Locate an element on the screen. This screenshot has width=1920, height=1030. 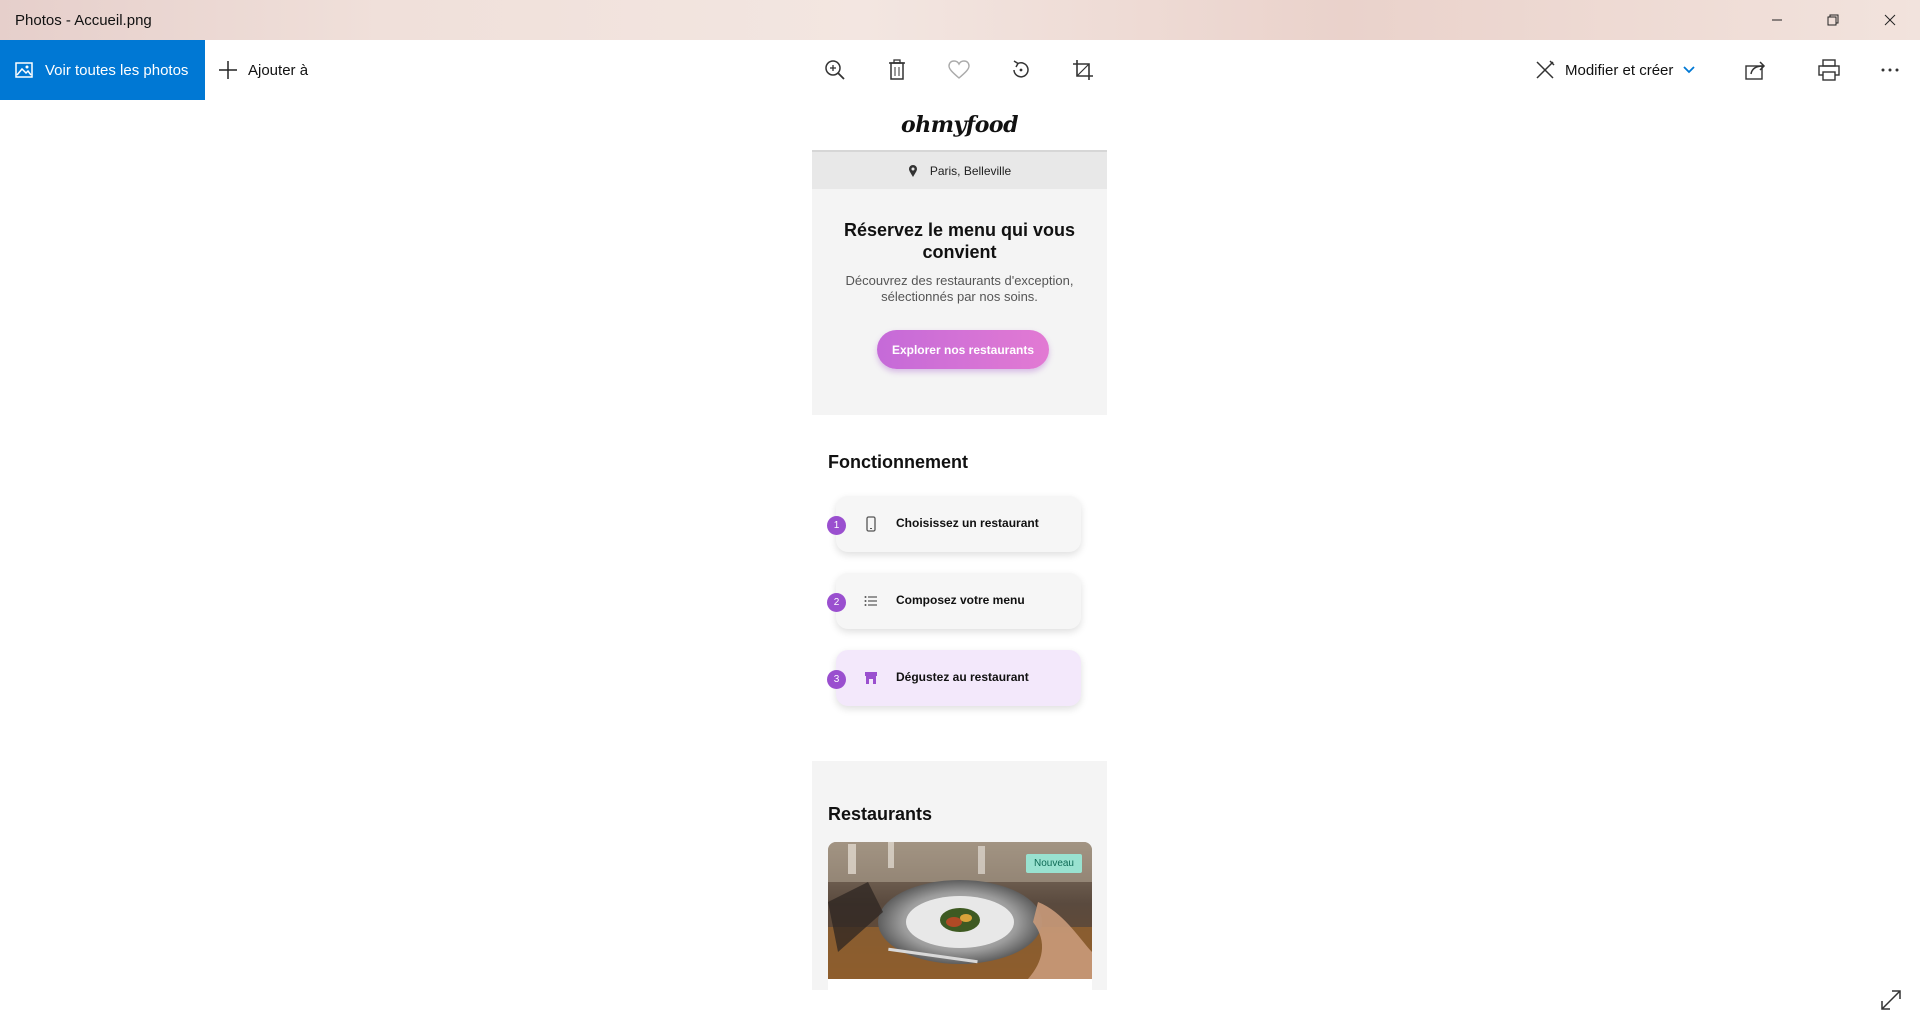
plus-icon is located at coordinates (228, 70).